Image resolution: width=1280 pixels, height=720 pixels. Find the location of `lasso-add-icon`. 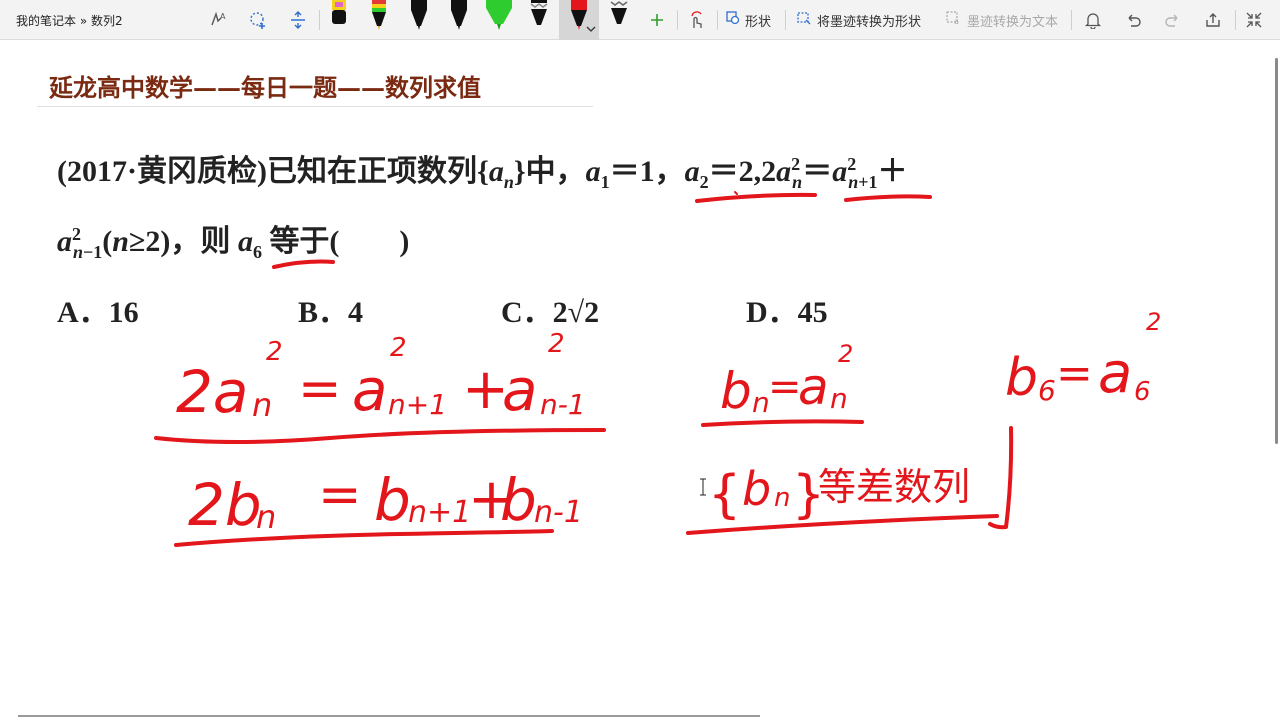

lasso-add-icon is located at coordinates (258, 20).